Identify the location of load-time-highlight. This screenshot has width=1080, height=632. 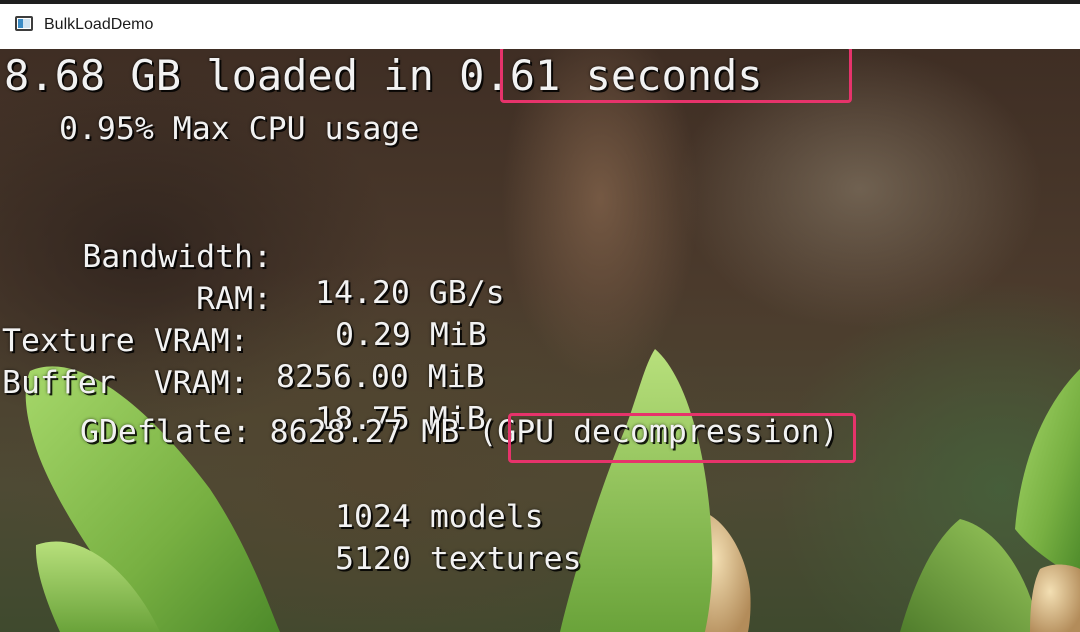
(676, 76).